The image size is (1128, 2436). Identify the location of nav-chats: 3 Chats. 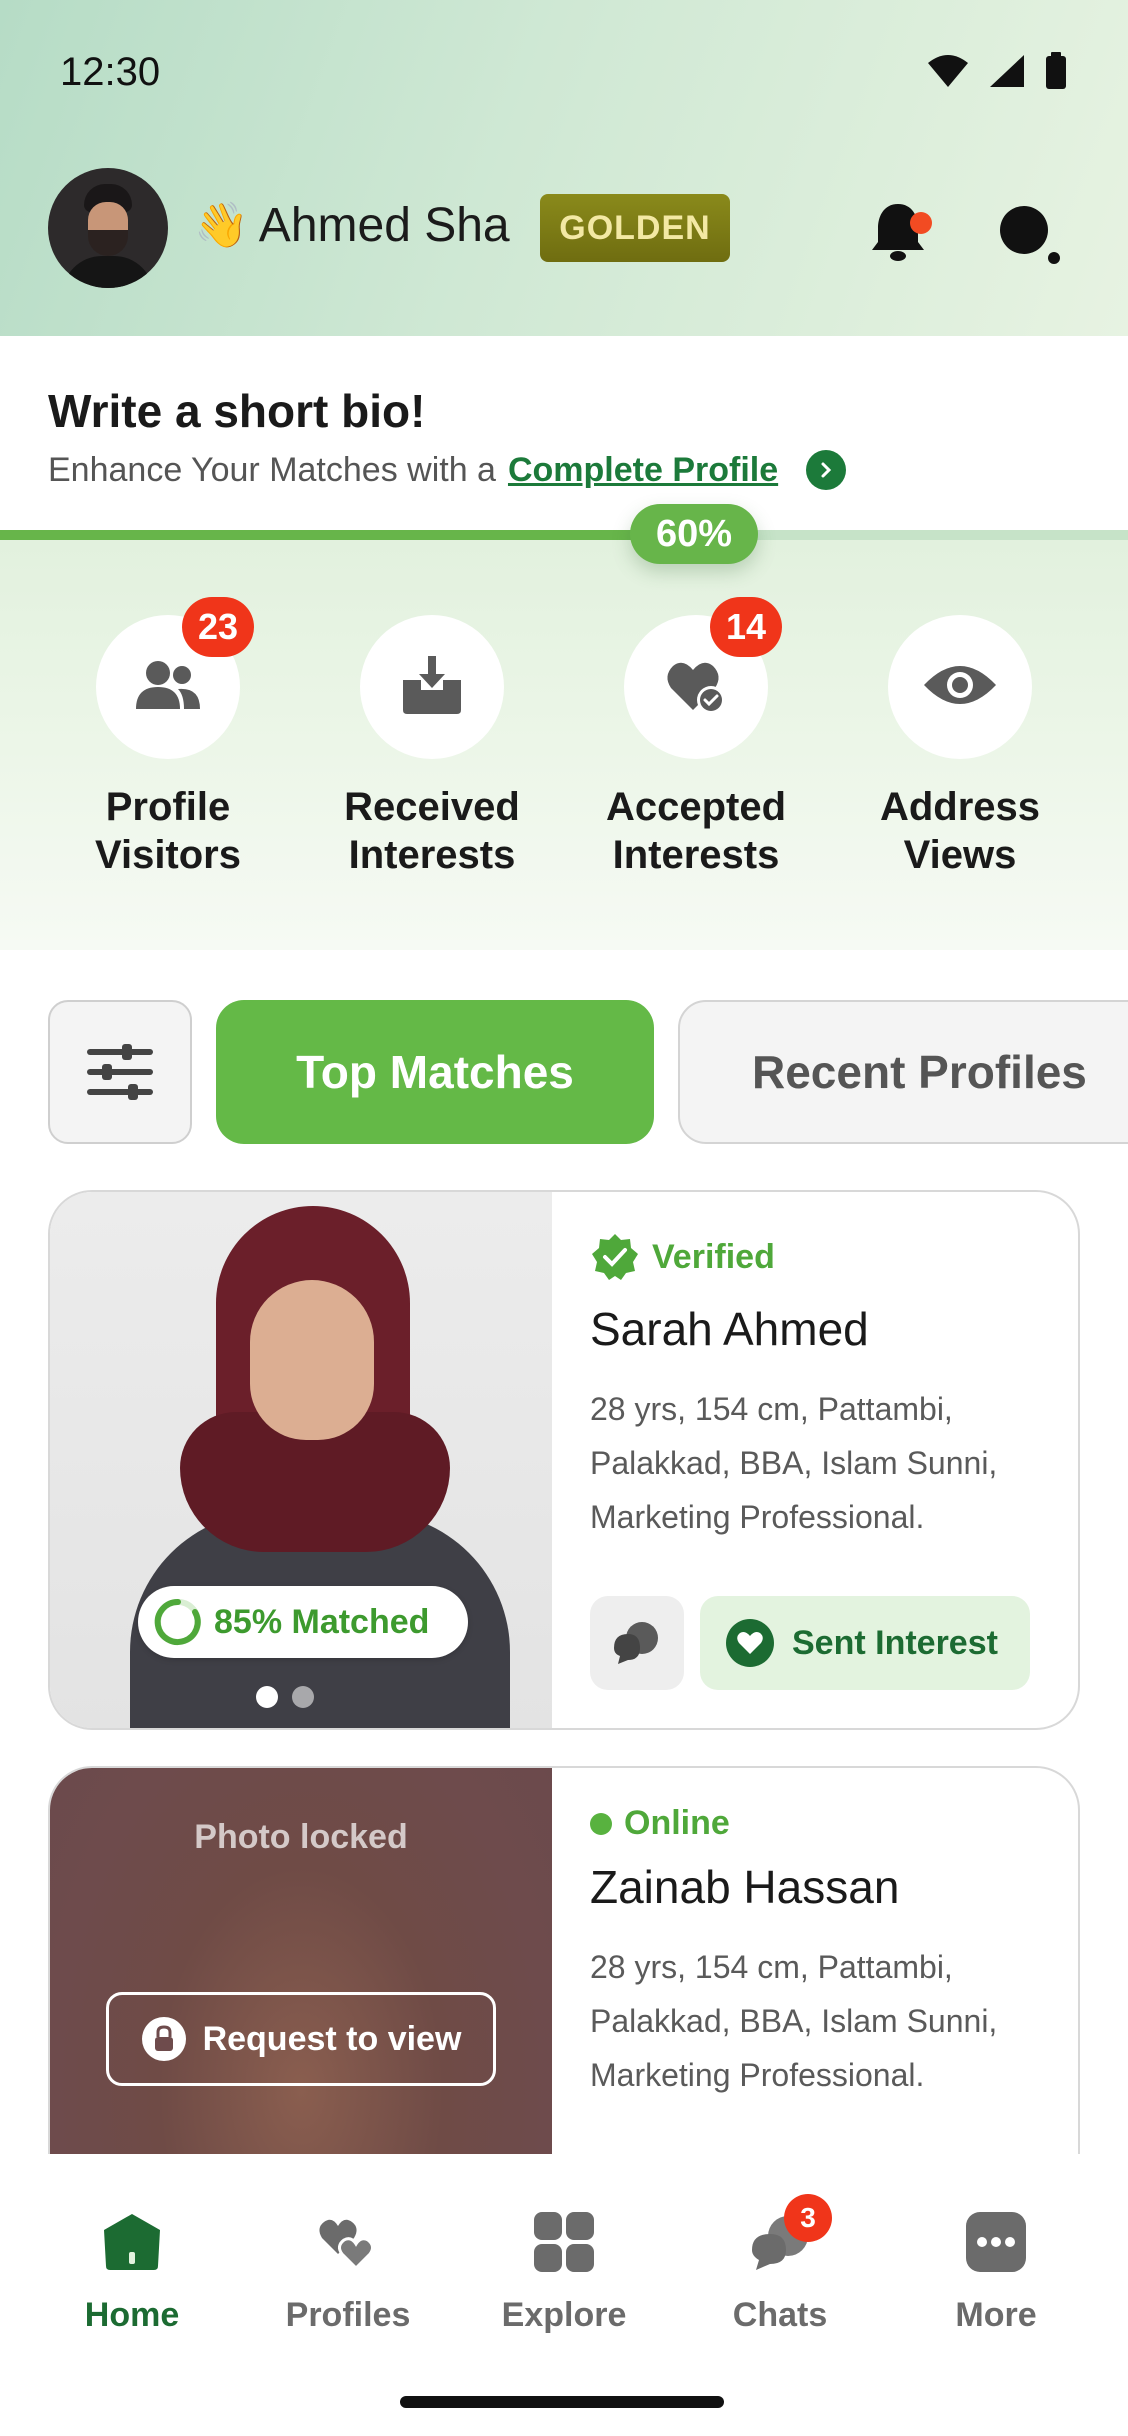
(780, 2264).